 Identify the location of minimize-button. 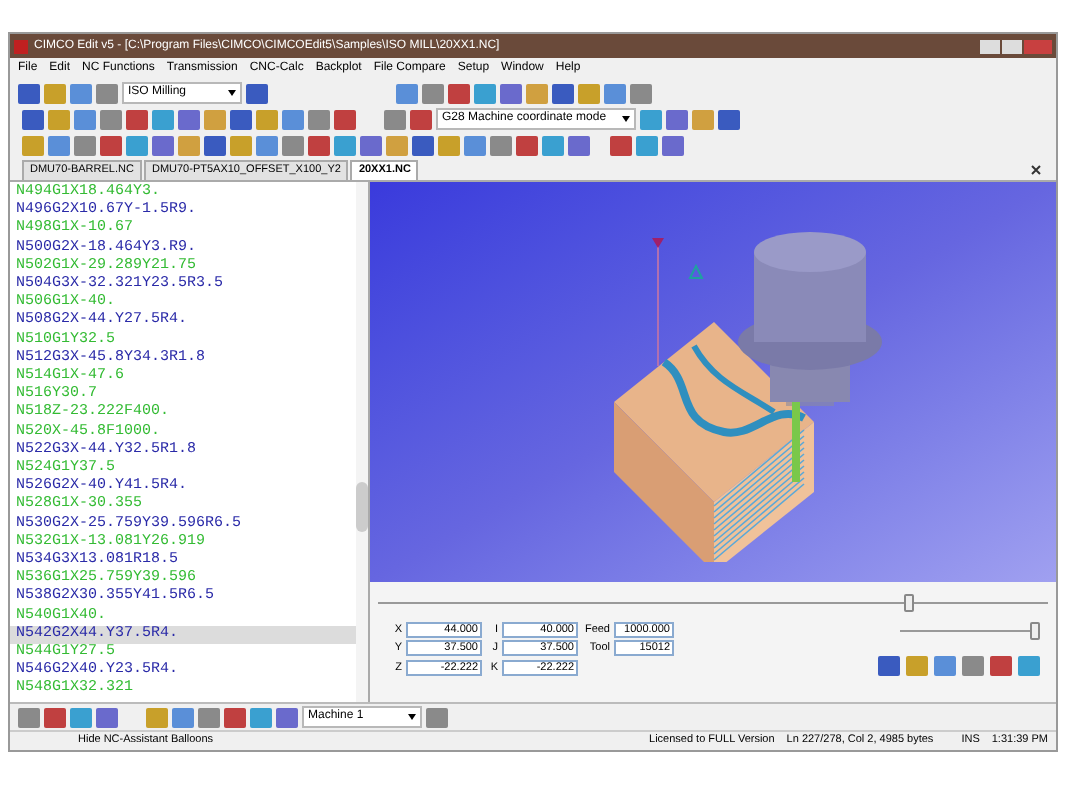
(990, 46).